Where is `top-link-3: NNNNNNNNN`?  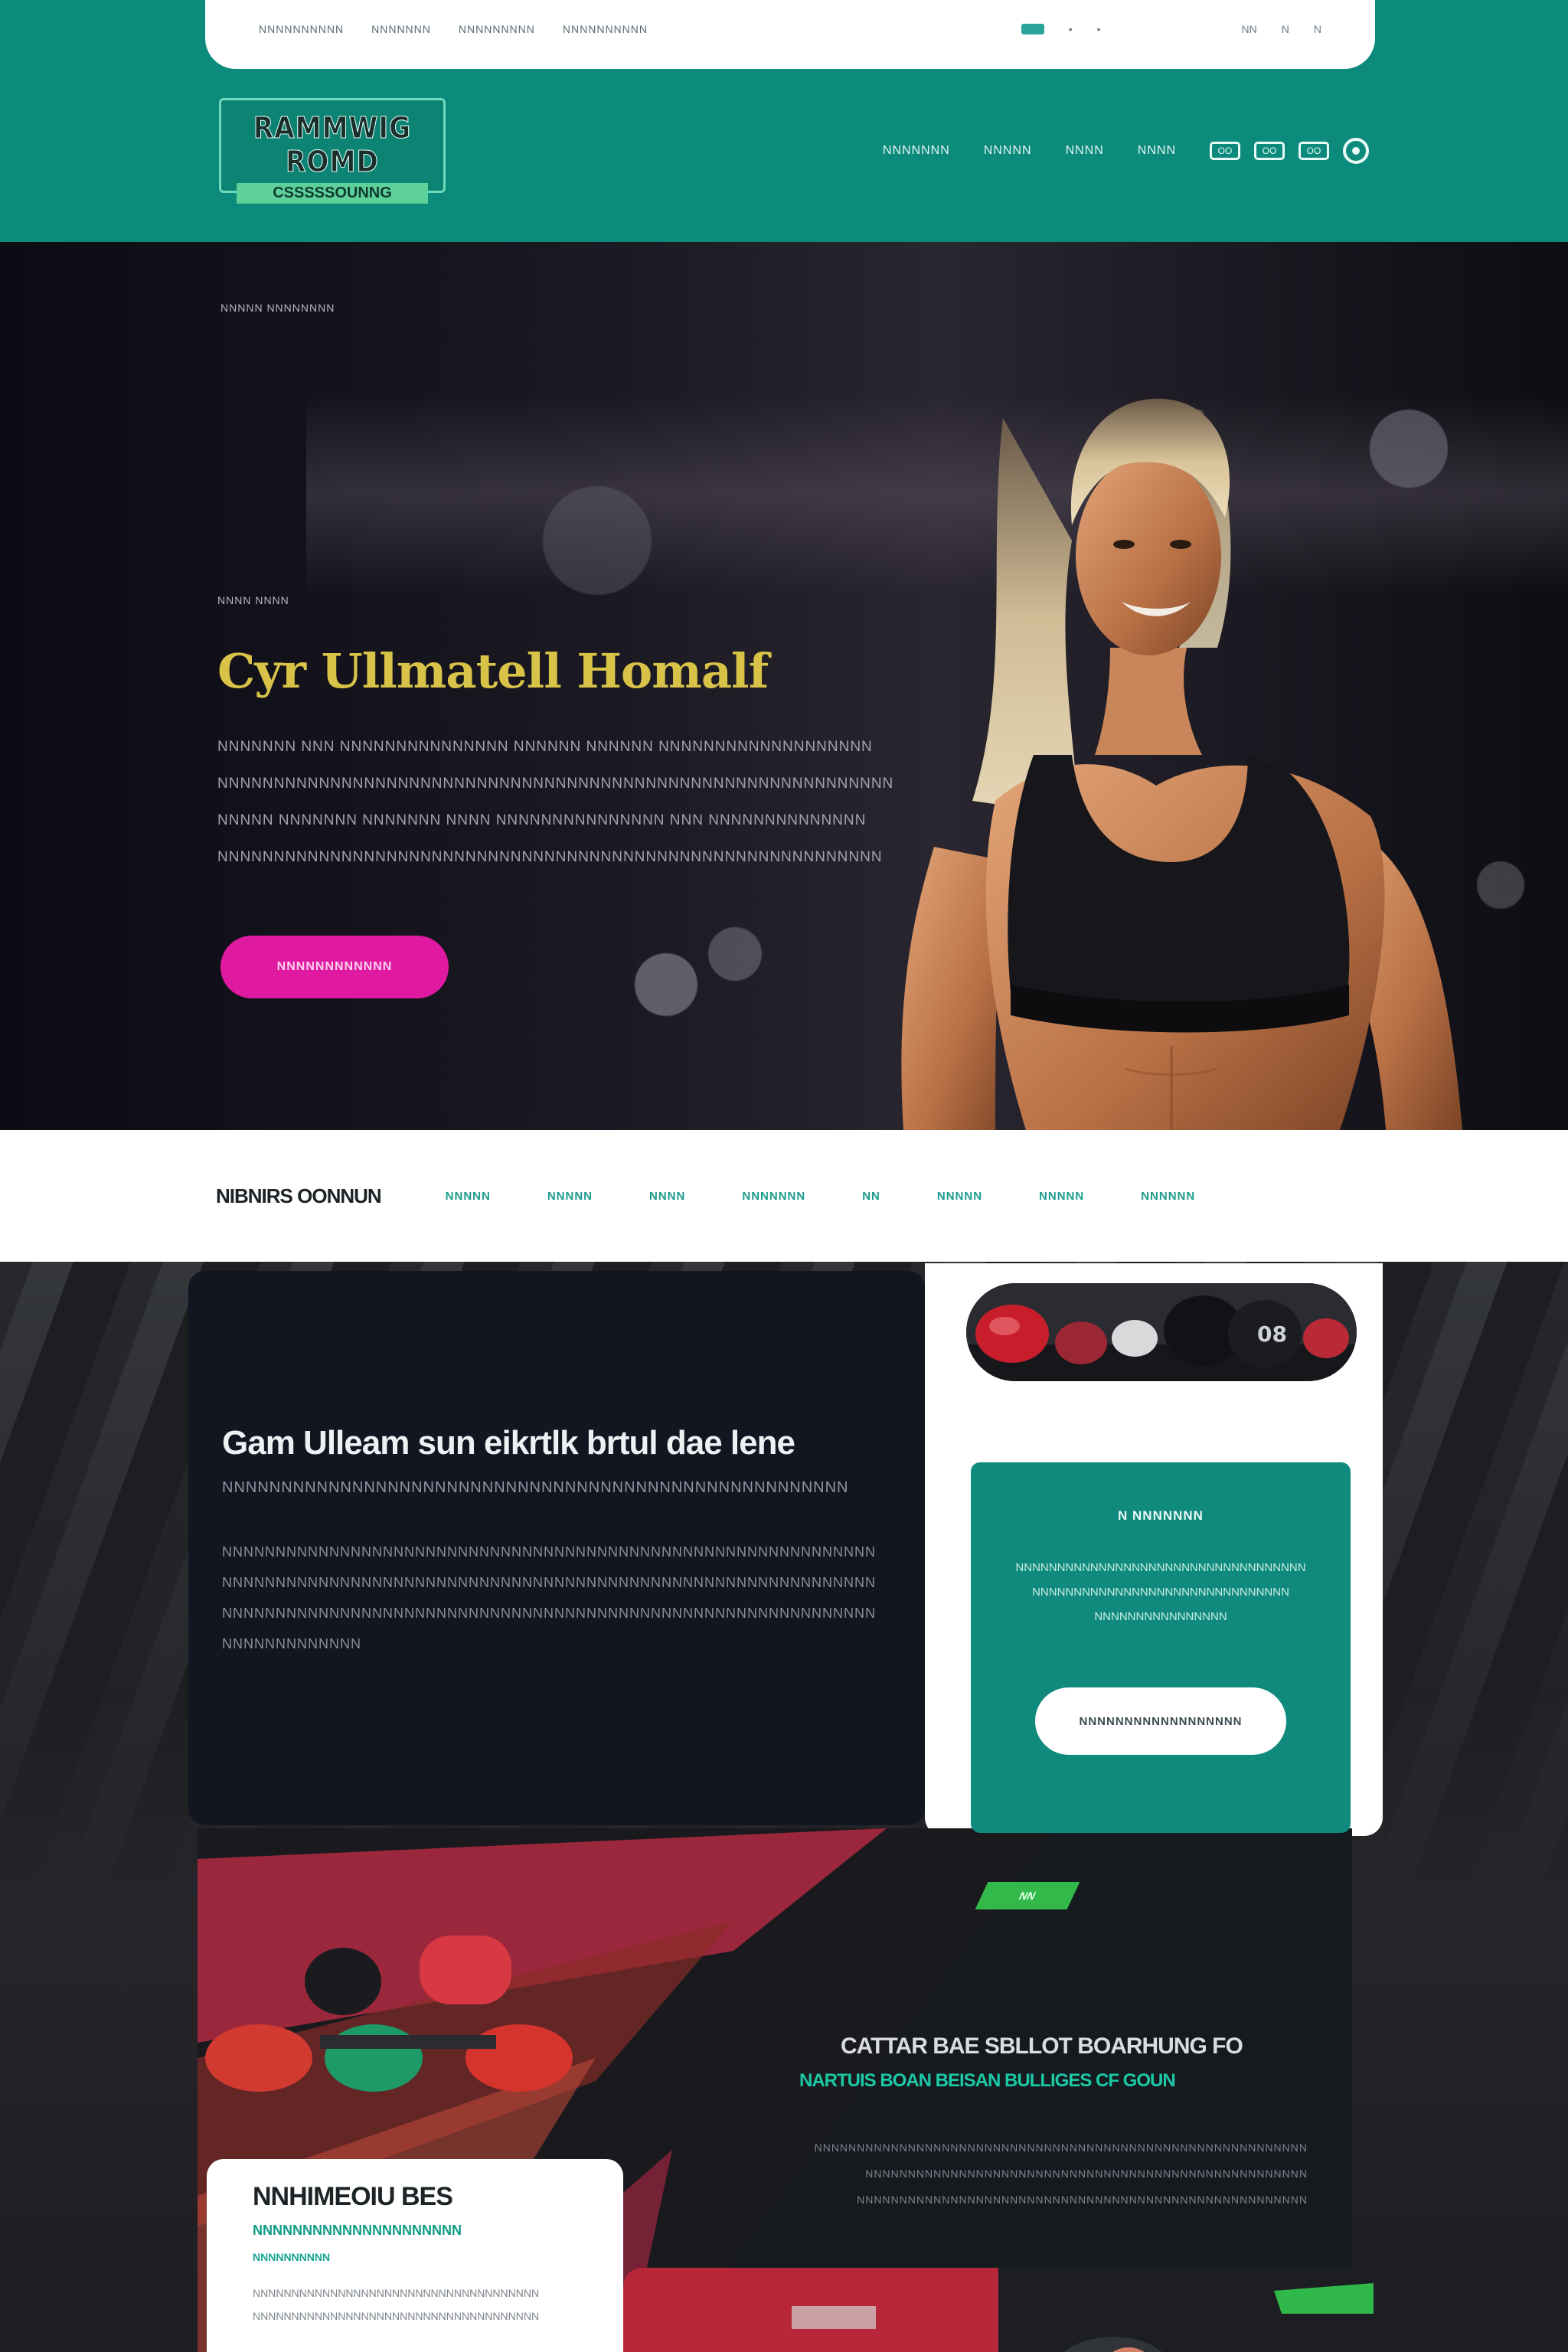 top-link-3: NNNNNNNNN is located at coordinates (497, 29).